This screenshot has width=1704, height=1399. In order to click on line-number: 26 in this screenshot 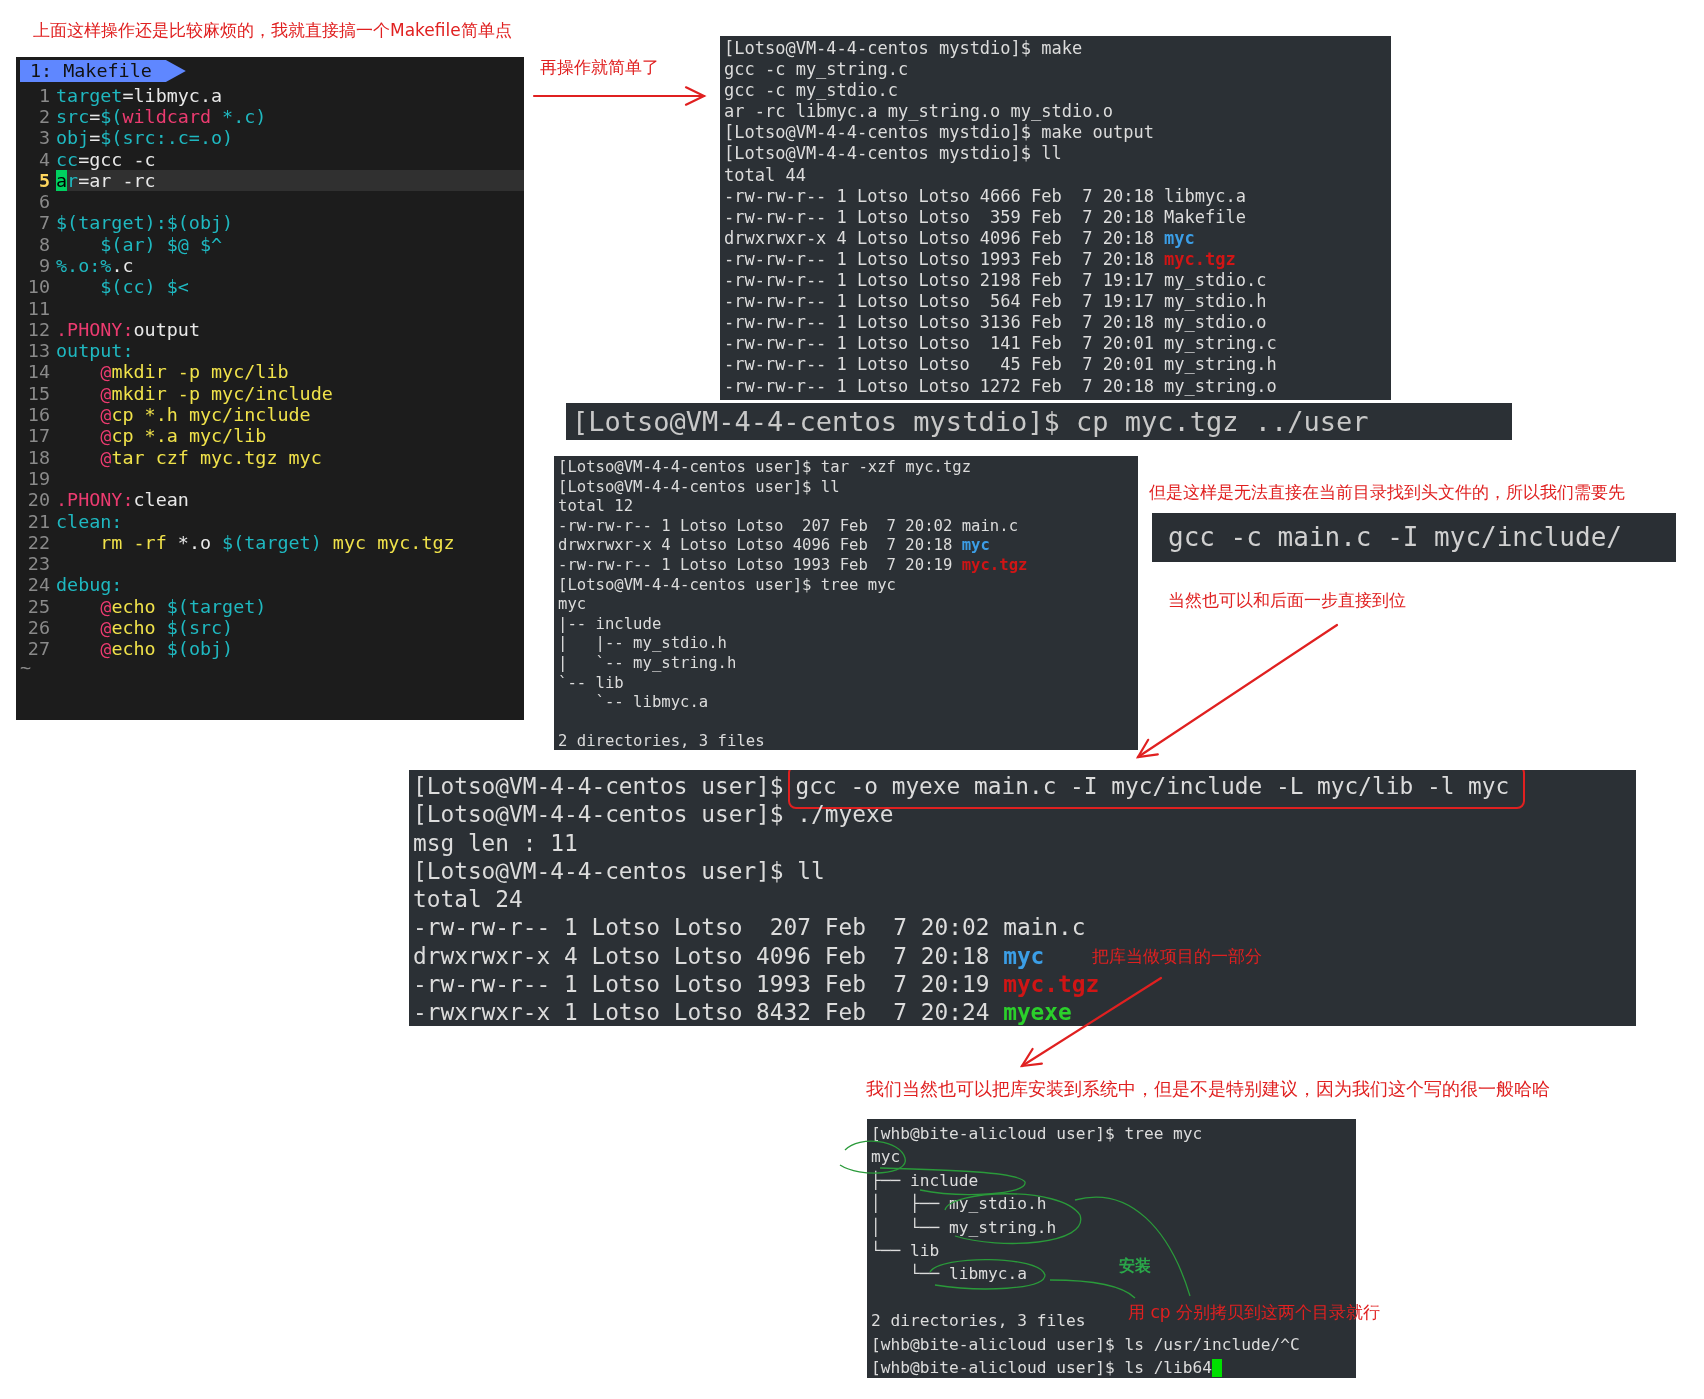, I will do `click(38, 628)`.